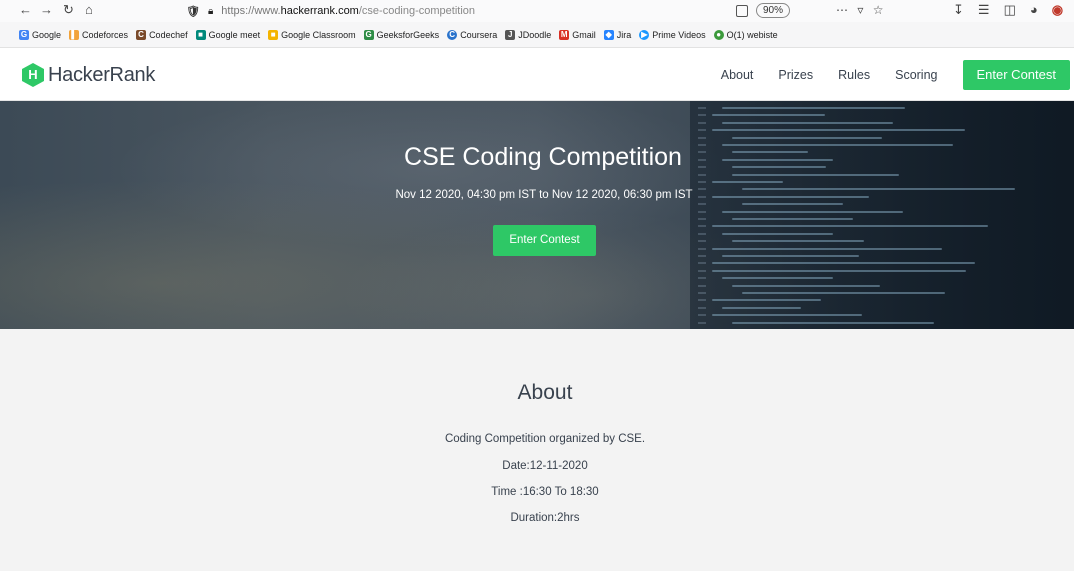  Describe the element at coordinates (545, 492) in the screenshot. I see `about-line-text: Time :16:30 To 18:30` at that location.